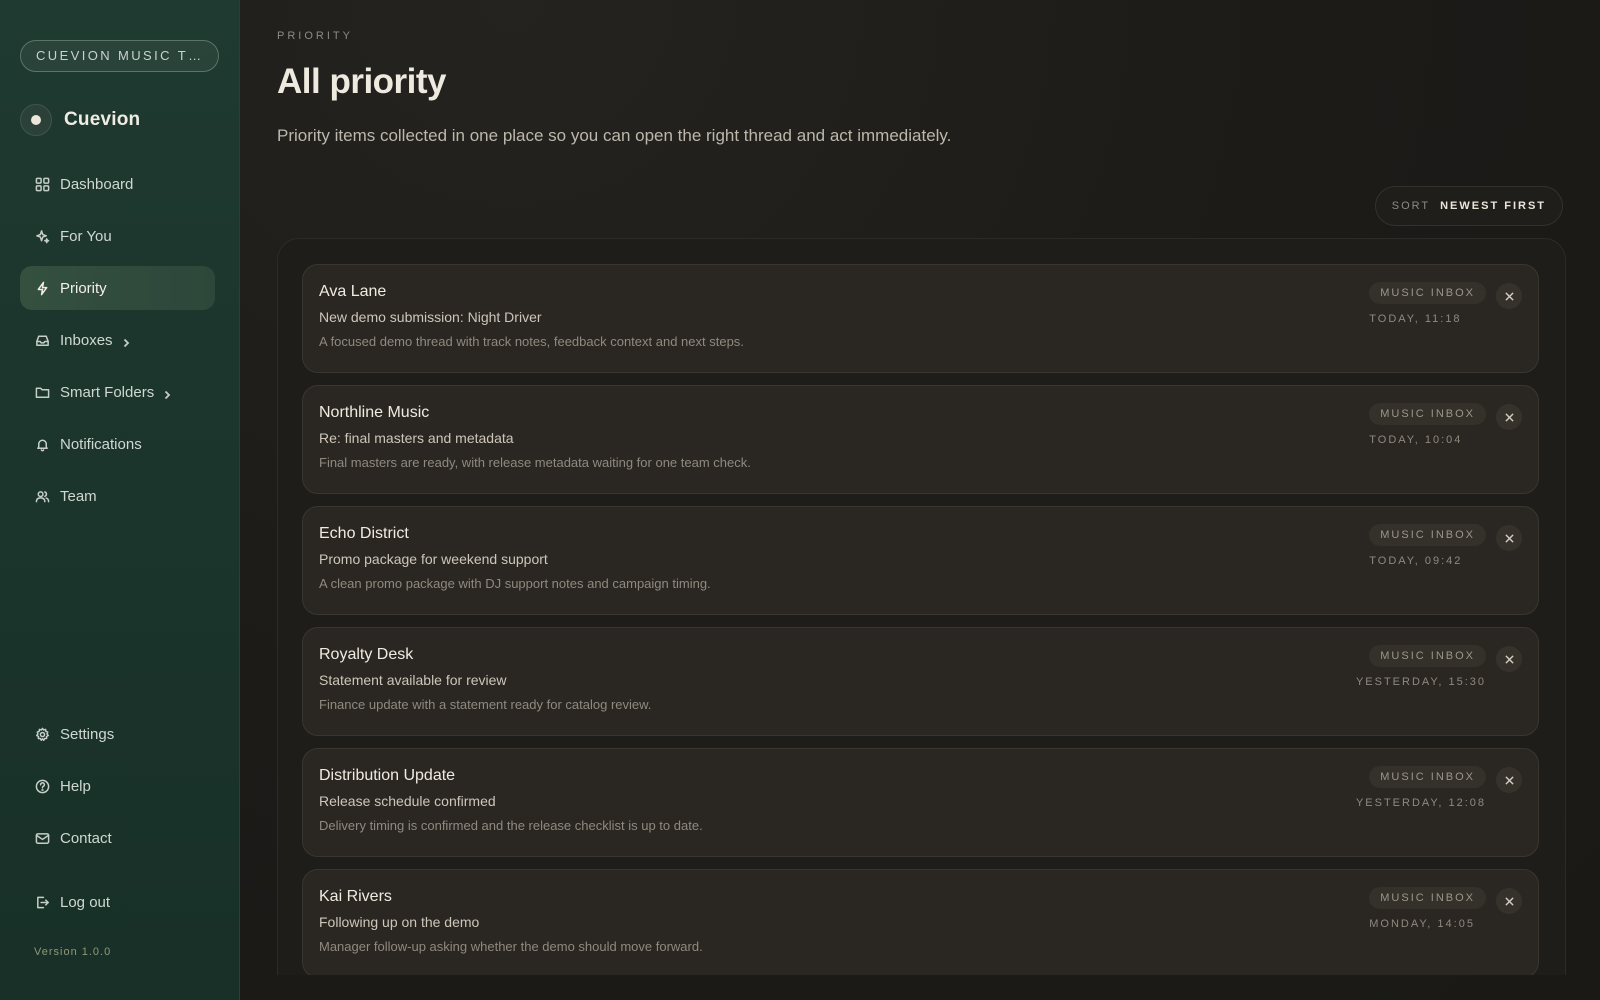 The height and width of the screenshot is (1000, 1600). What do you see at coordinates (78, 496) in the screenshot?
I see `nav-label: Team` at bounding box center [78, 496].